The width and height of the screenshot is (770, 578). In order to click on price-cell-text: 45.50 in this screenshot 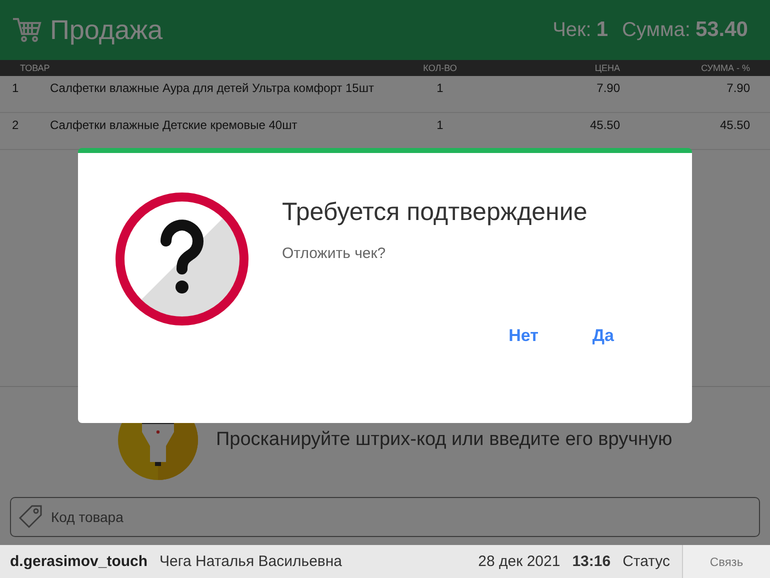, I will do `click(604, 125)`.